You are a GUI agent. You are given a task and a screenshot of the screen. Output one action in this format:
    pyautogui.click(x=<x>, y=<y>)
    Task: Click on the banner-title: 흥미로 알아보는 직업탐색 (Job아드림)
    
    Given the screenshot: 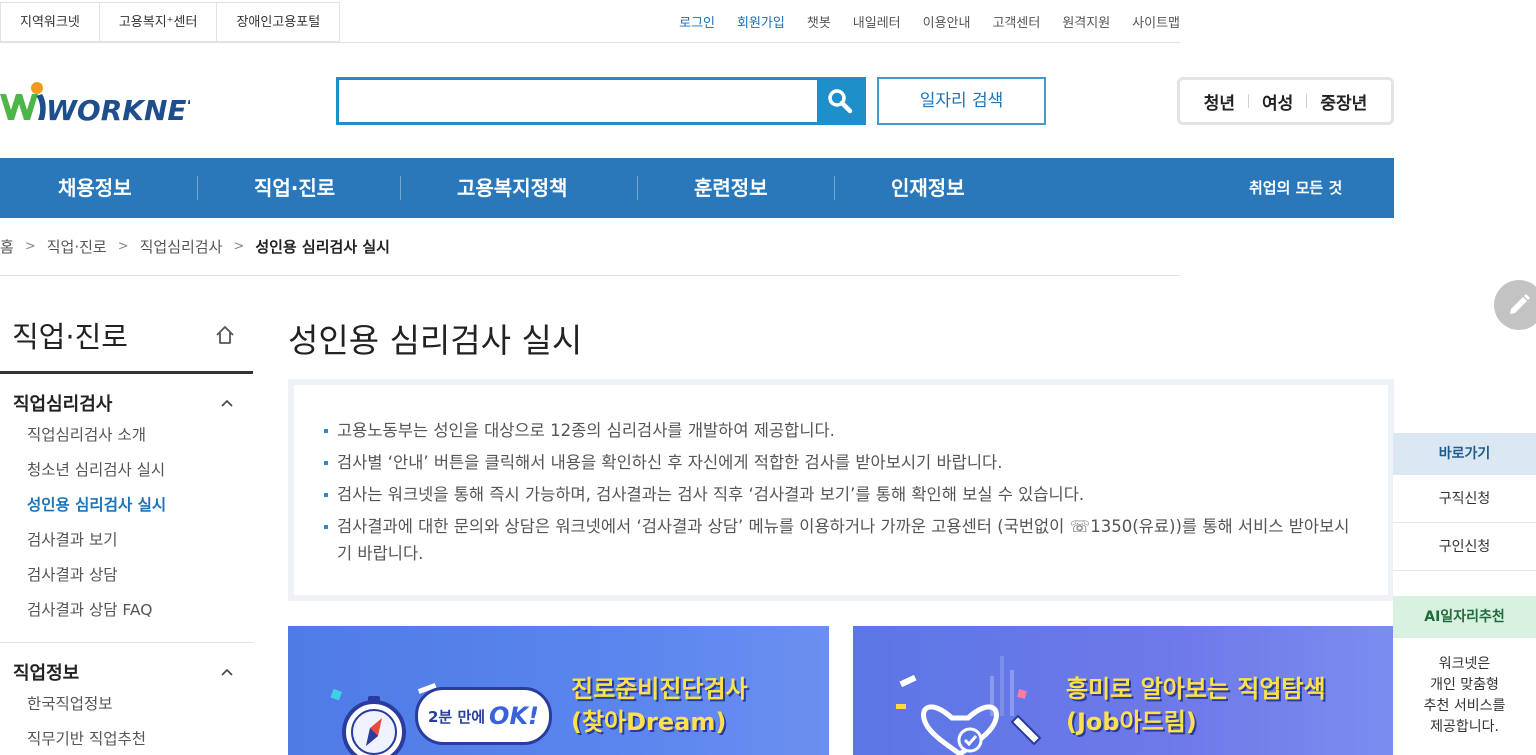 What is the action you would take?
    pyautogui.click(x=1196, y=706)
    